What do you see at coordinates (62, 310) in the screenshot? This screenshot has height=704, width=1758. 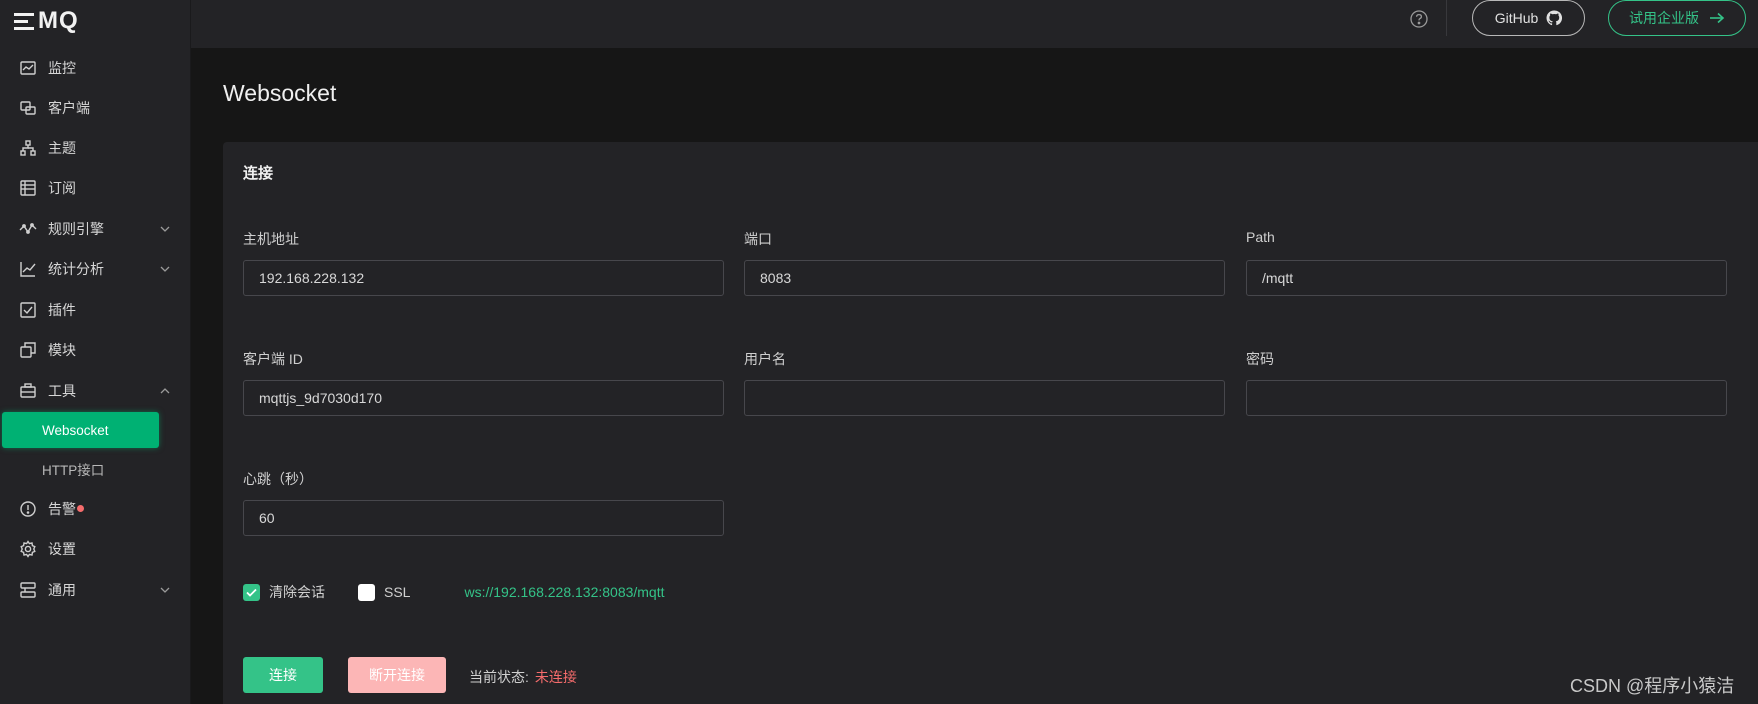 I see `sidebar-item-label: 插件` at bounding box center [62, 310].